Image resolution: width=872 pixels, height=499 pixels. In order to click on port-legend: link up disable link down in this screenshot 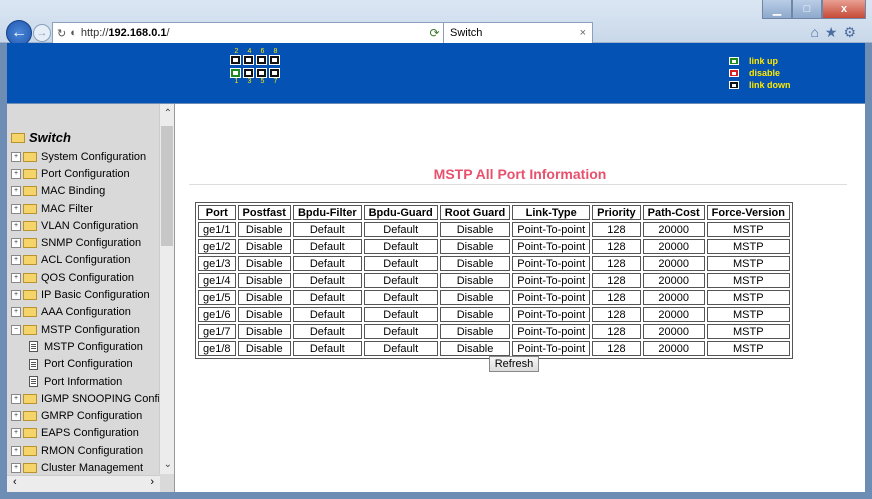, I will do `click(760, 73)`.